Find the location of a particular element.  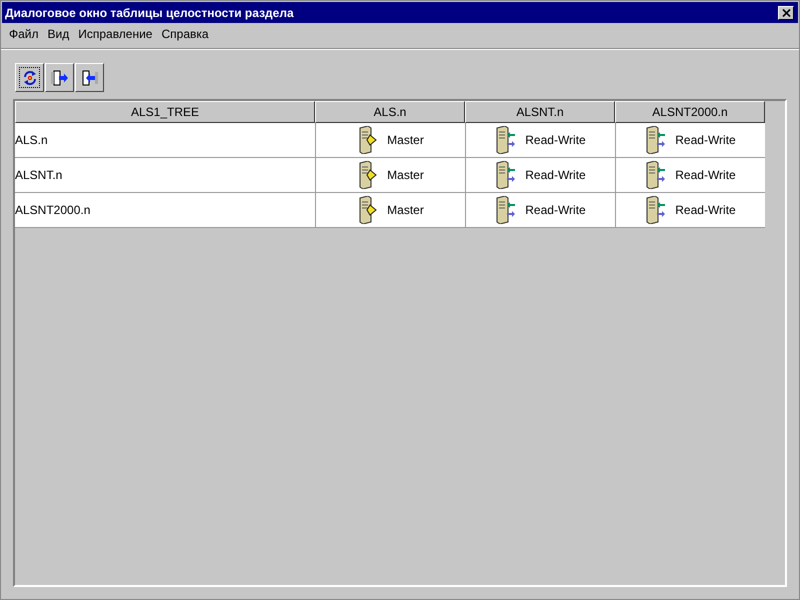

column-header: ALSNT2000.n is located at coordinates (690, 112).